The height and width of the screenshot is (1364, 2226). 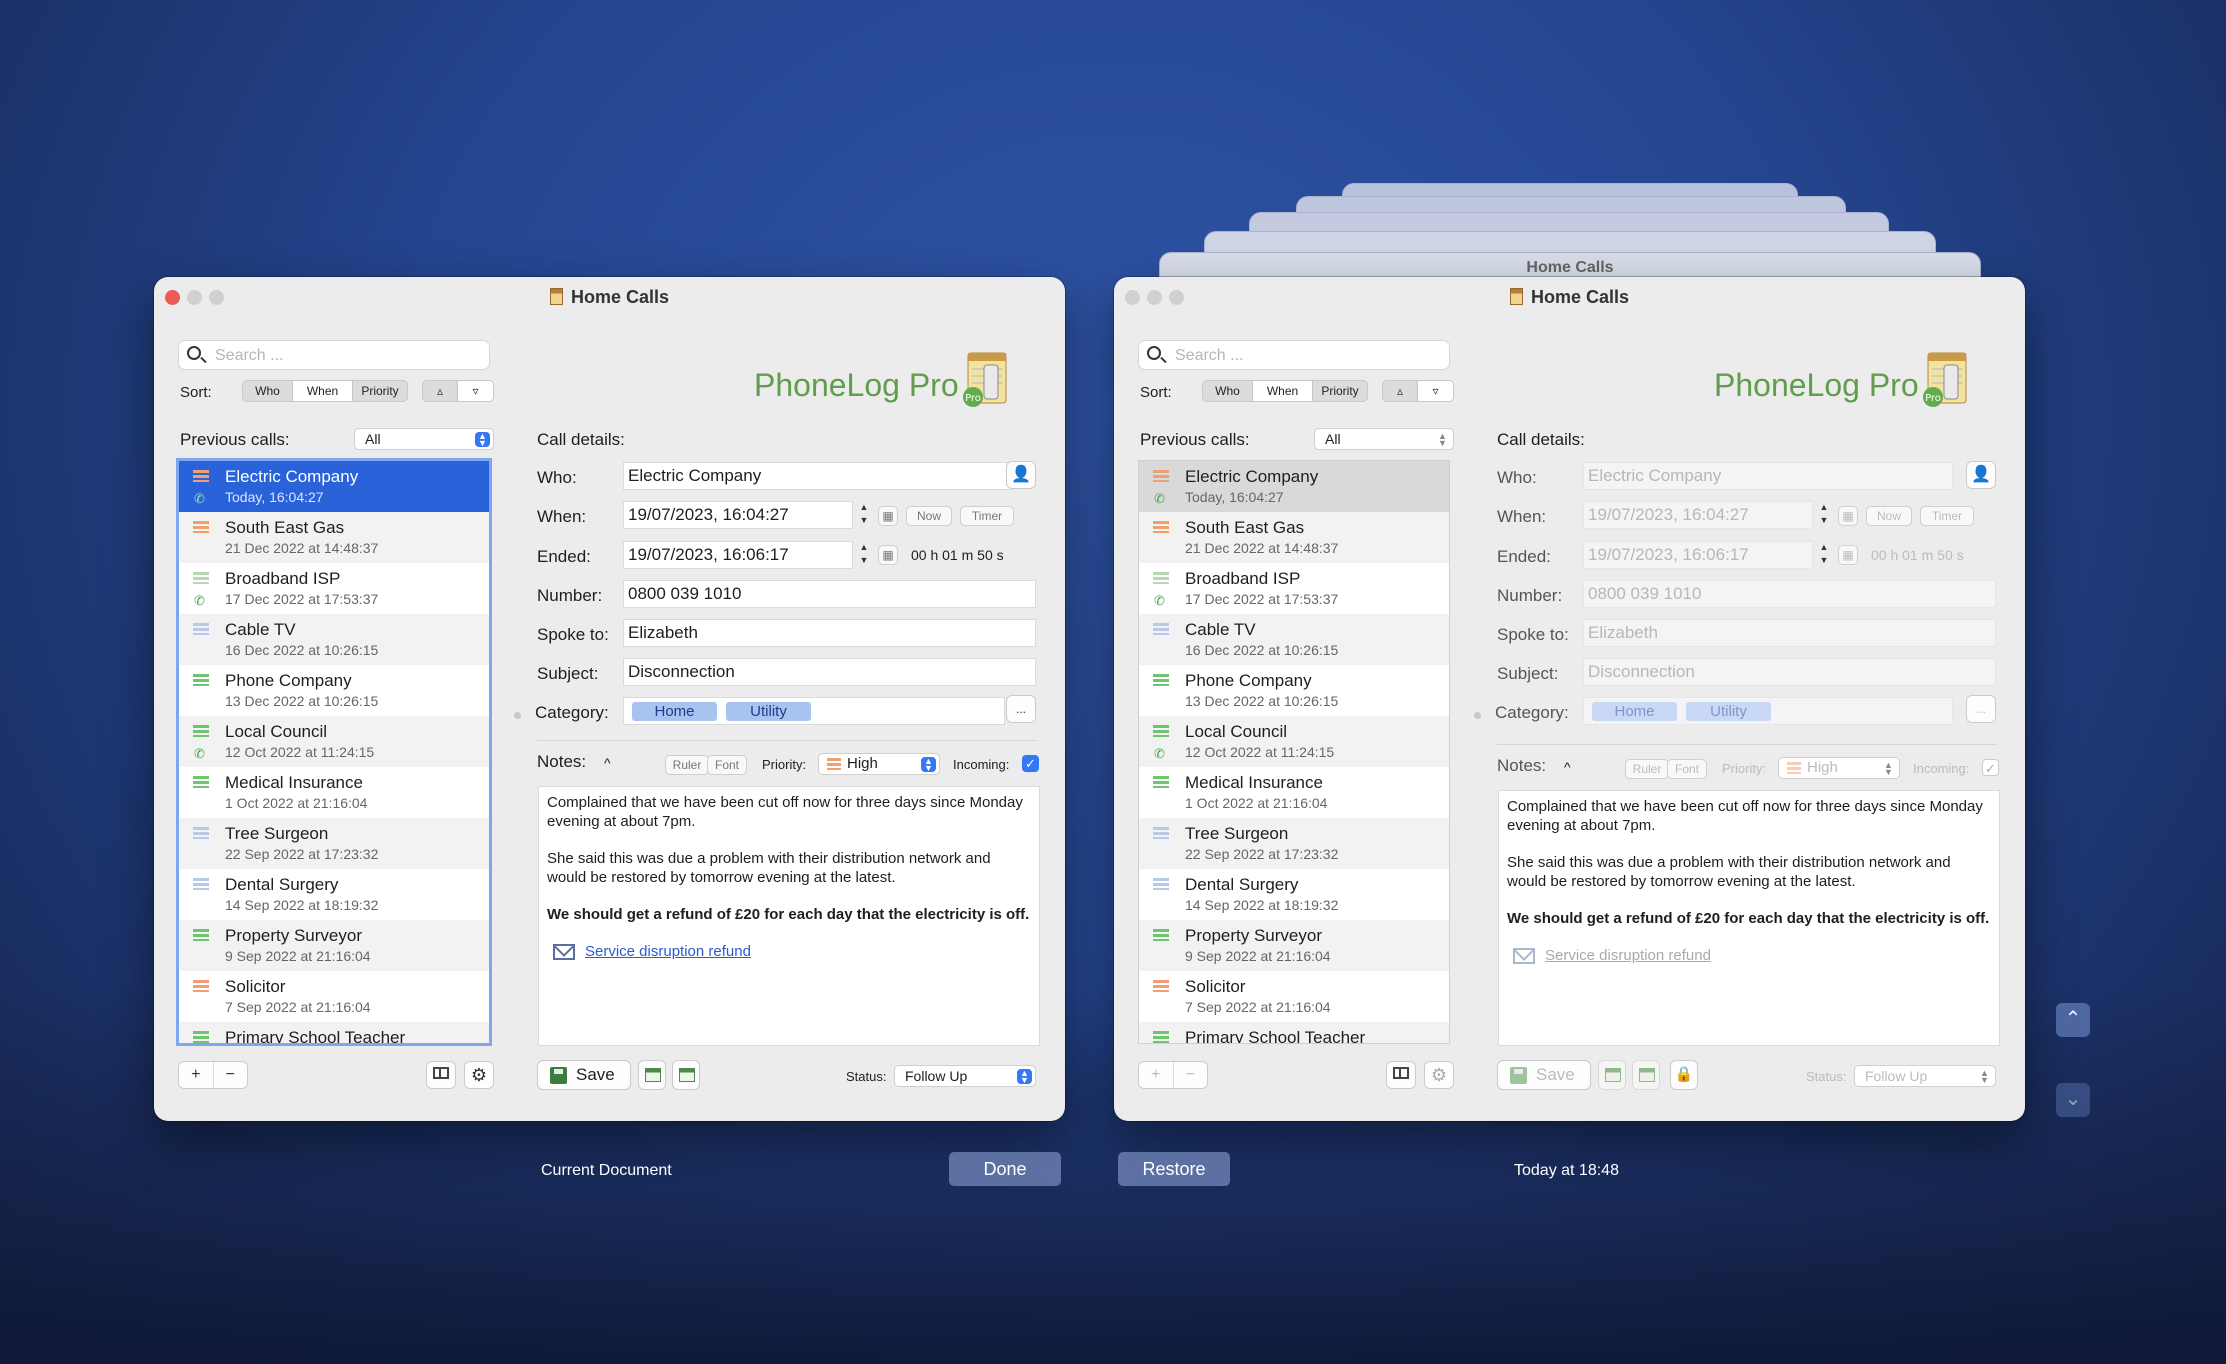 I want to click on done-button: Done, so click(x=1005, y=1169).